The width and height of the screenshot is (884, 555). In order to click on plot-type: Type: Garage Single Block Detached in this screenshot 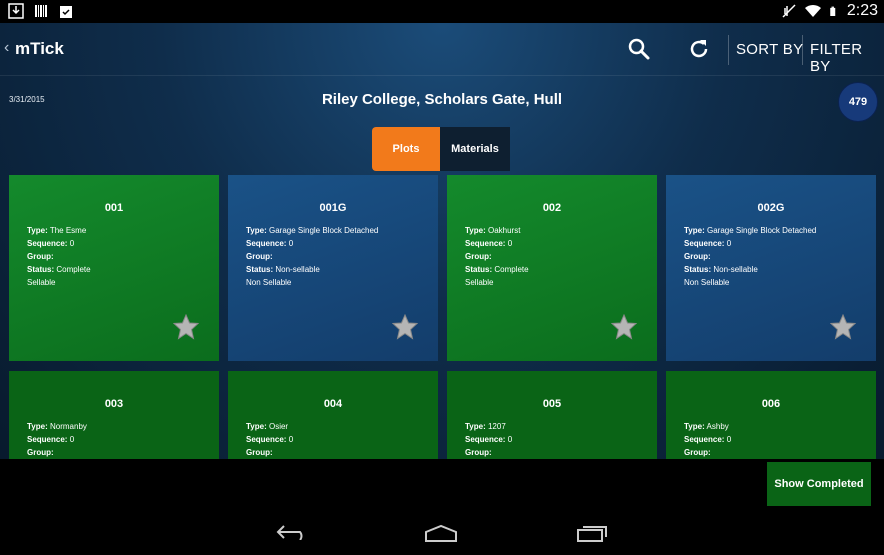, I will do `click(312, 230)`.